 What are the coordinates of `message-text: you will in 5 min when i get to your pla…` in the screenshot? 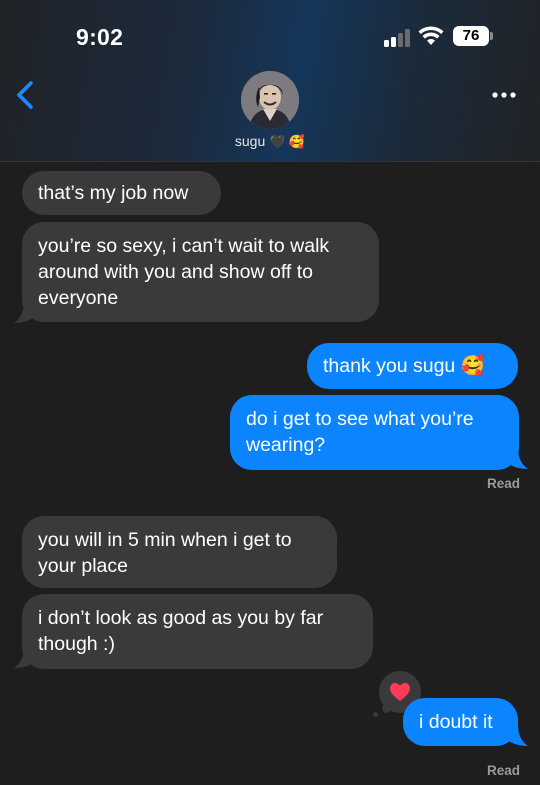 It's located at (165, 553).